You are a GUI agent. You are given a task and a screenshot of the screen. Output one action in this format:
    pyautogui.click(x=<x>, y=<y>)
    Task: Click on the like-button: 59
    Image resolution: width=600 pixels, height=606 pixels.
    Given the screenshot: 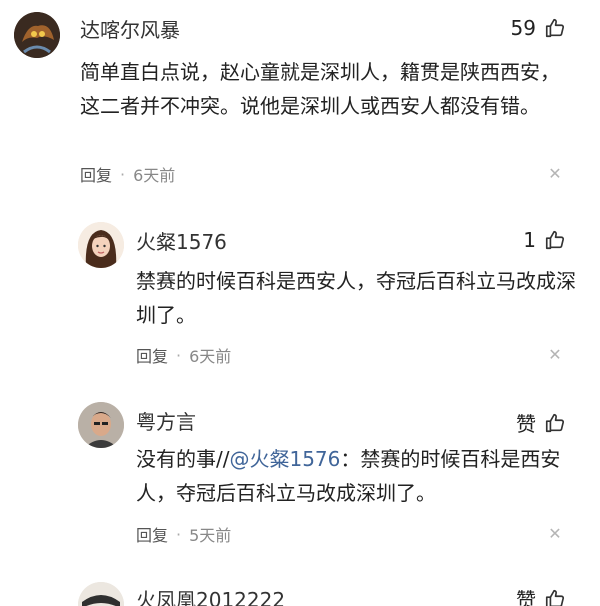 What is the action you would take?
    pyautogui.click(x=538, y=28)
    